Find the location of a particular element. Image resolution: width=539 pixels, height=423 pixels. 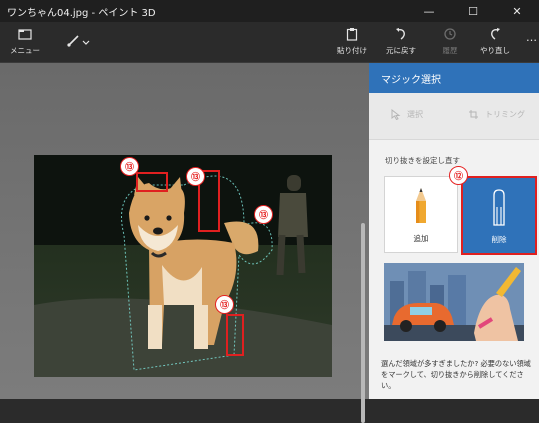

tutorial-illustration is located at coordinates (454, 302).